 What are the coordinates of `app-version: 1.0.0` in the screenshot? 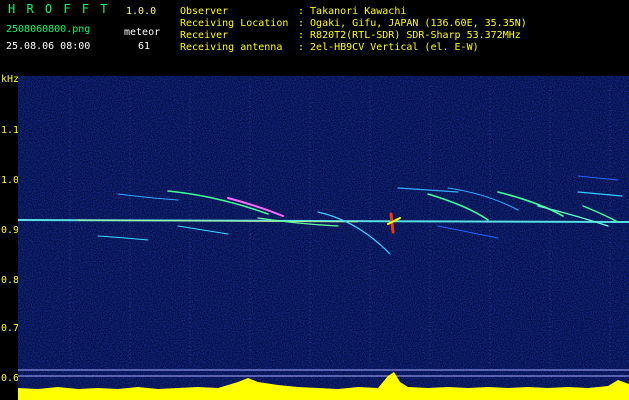 It's located at (141, 11).